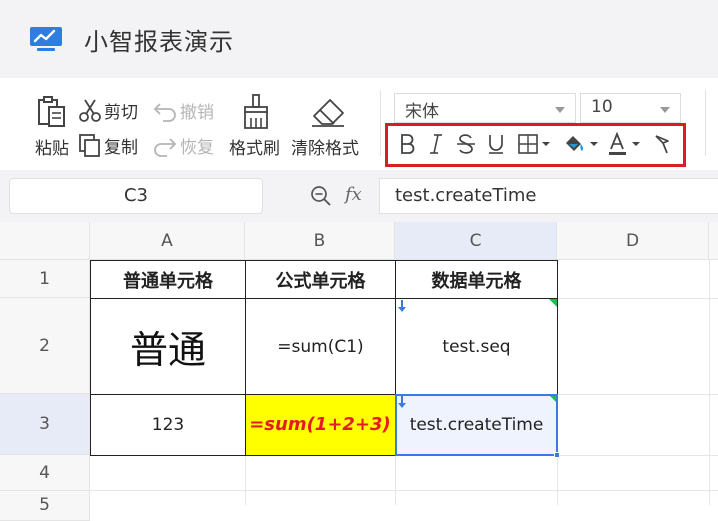 The width and height of the screenshot is (718, 521). What do you see at coordinates (476, 241) in the screenshot?
I see `column-header-c: C` at bounding box center [476, 241].